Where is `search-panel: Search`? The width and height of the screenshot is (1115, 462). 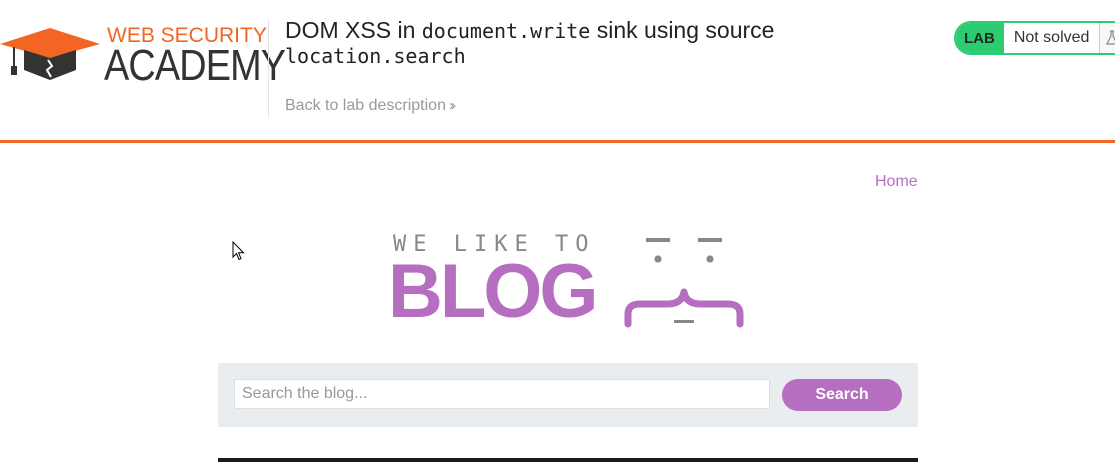
search-panel: Search is located at coordinates (568, 395).